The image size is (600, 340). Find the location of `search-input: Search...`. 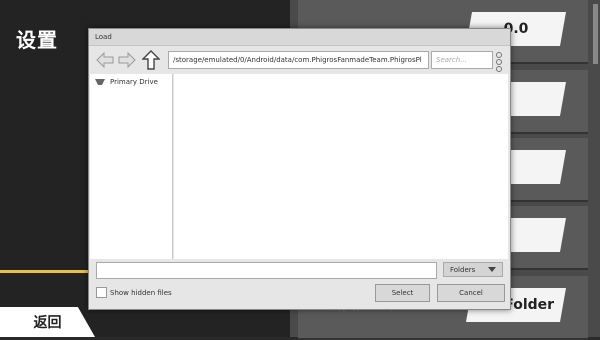

search-input: Search... is located at coordinates (462, 60).